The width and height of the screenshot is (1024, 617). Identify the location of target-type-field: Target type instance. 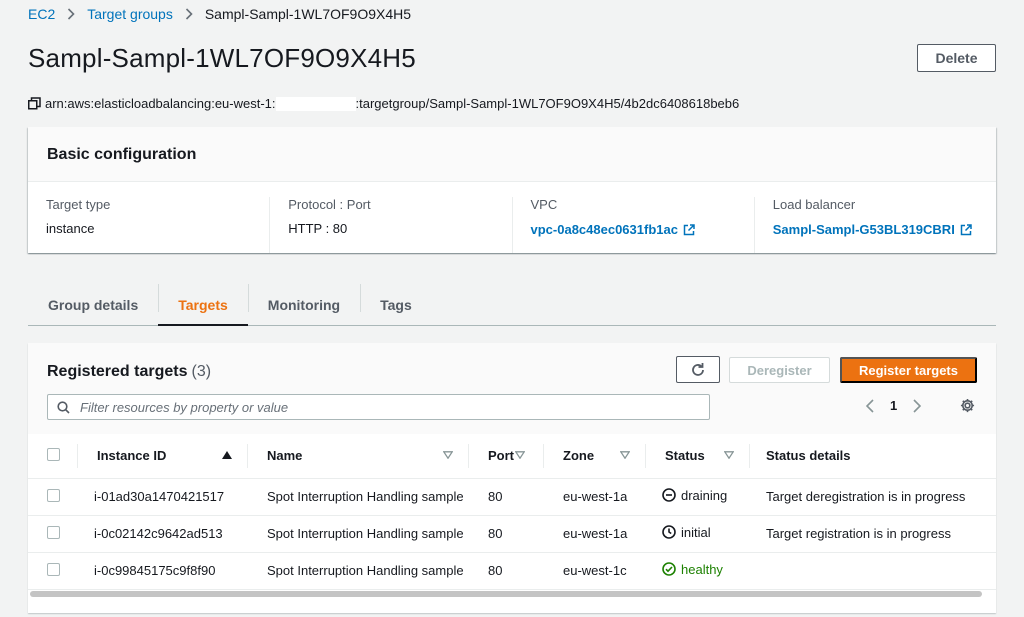
(148, 225).